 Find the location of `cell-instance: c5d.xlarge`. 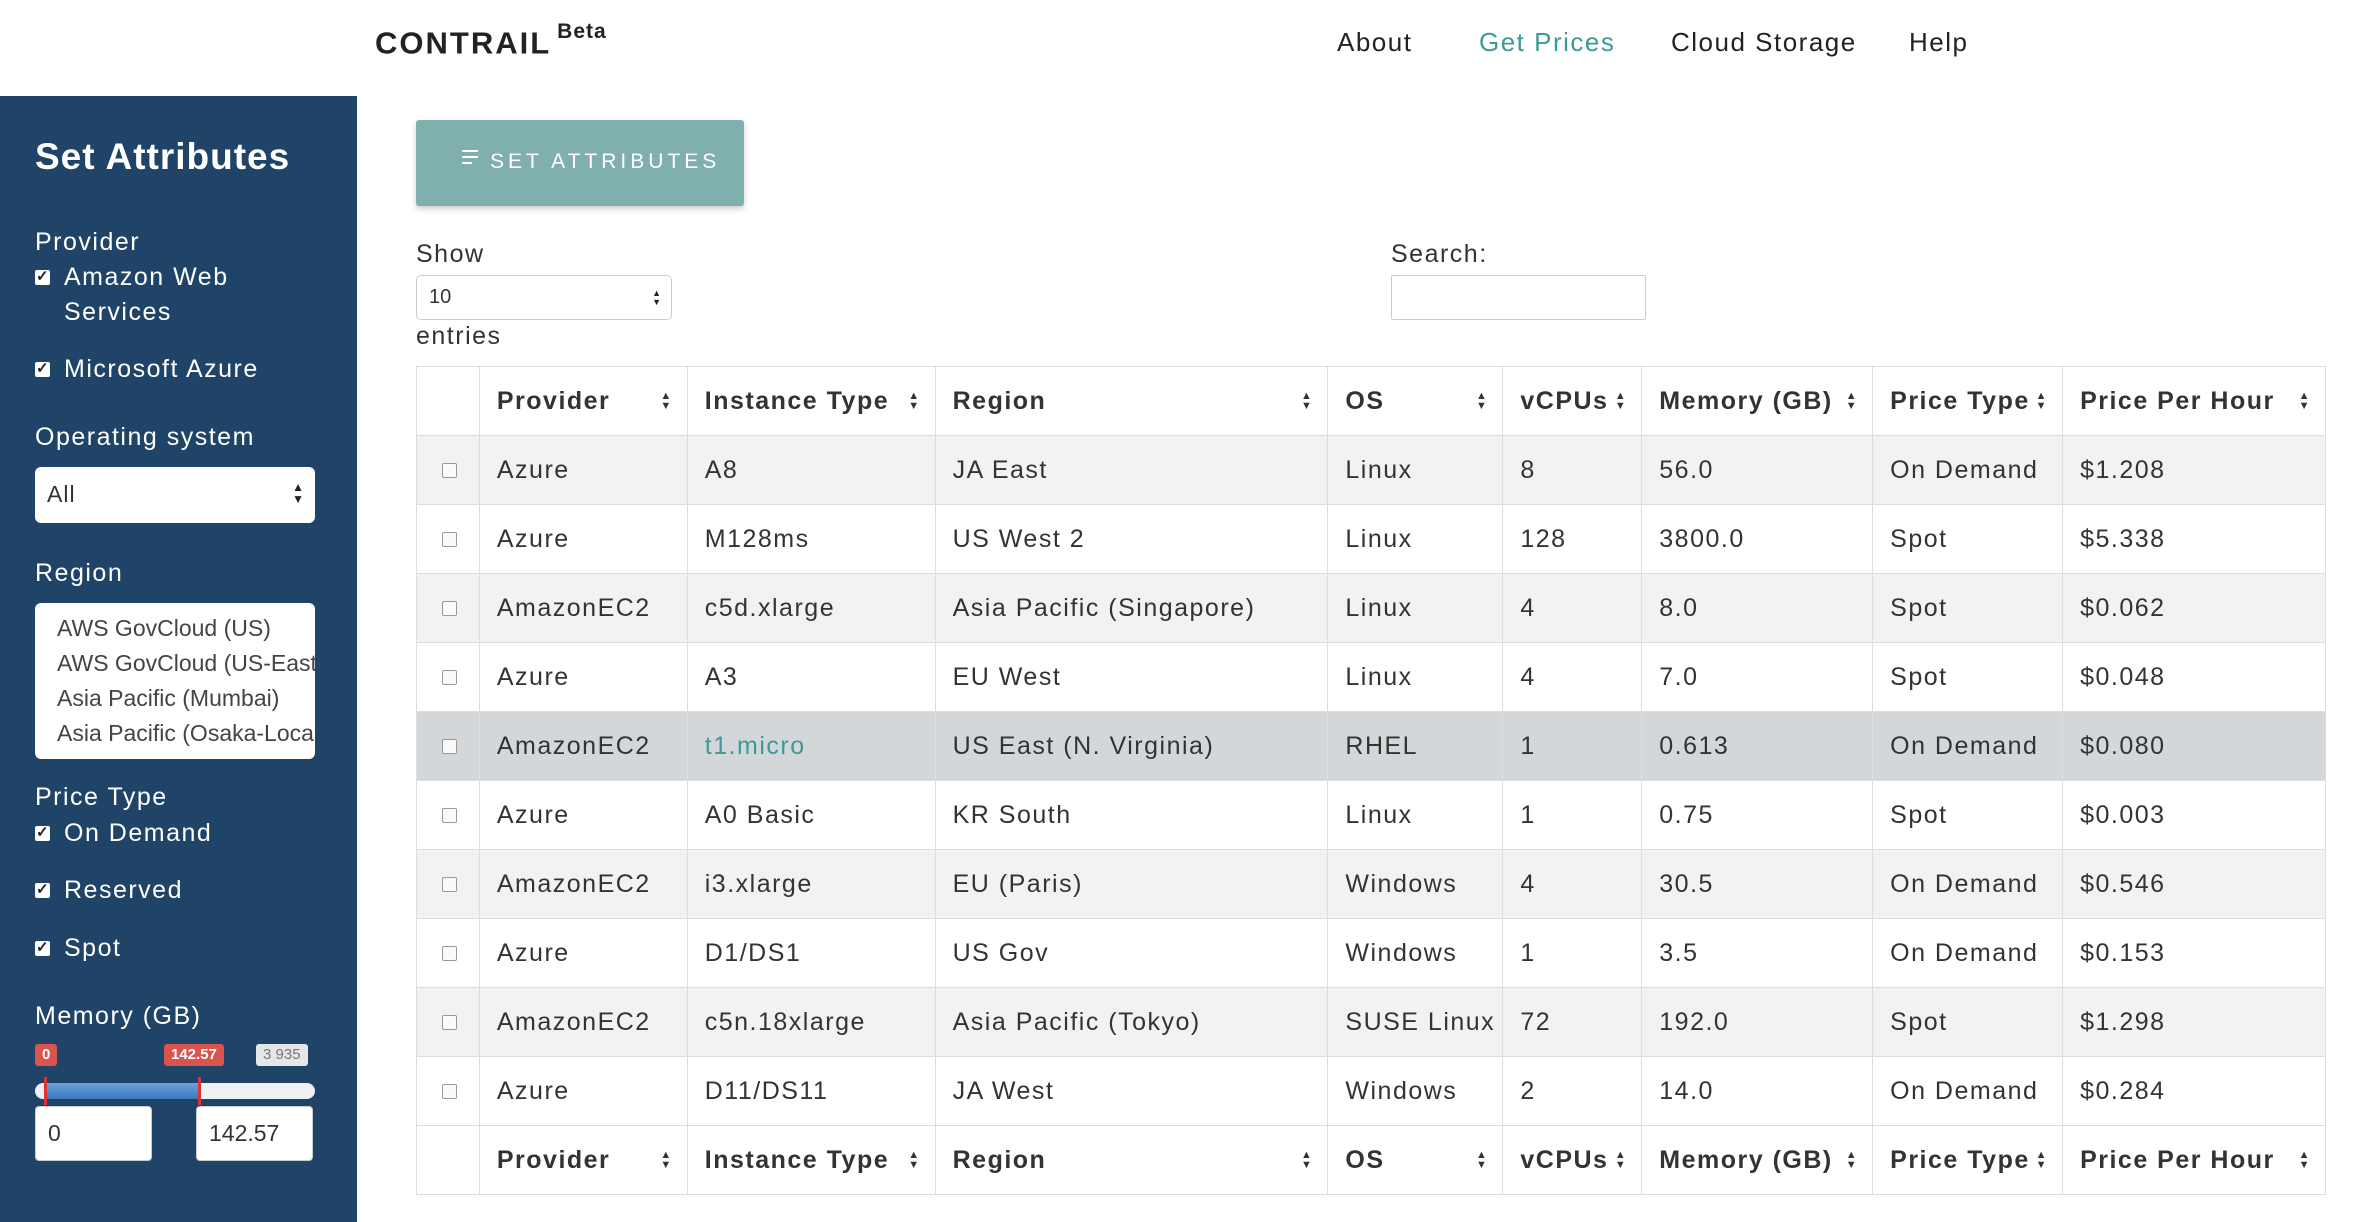

cell-instance: c5d.xlarge is located at coordinates (811, 608).